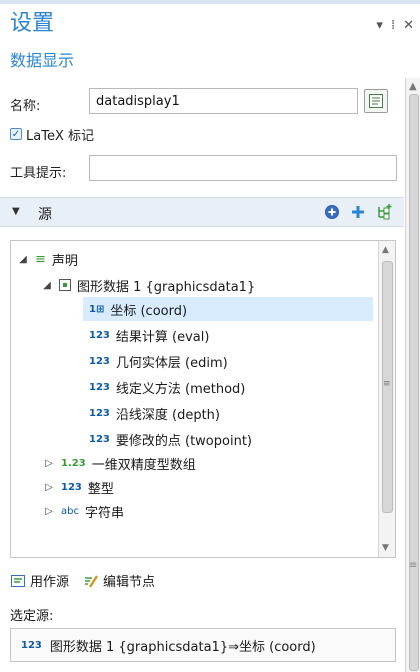  What do you see at coordinates (210, 2) in the screenshot?
I see `panel-top-border` at bounding box center [210, 2].